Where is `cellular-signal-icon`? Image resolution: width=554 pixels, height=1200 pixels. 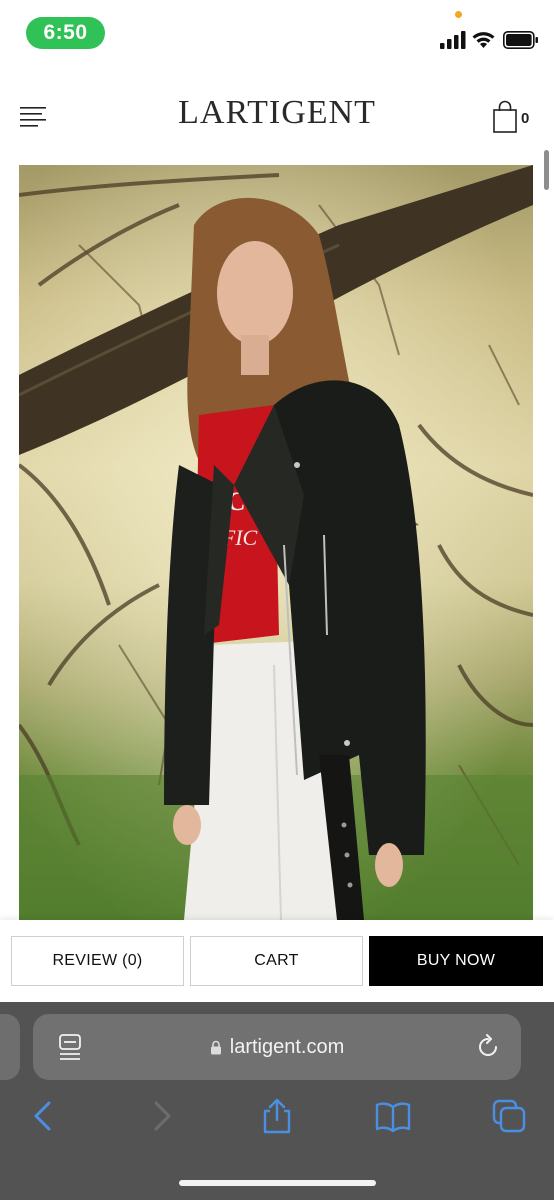
cellular-signal-icon is located at coordinates (453, 40).